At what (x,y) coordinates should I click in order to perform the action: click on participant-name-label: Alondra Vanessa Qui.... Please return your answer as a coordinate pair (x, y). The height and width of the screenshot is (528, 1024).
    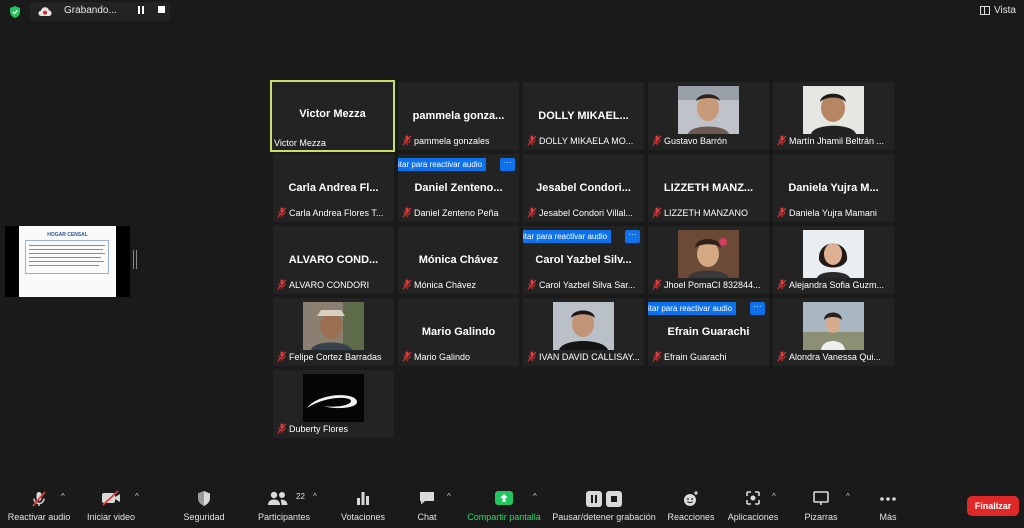
    Looking at the image, I should click on (834, 356).